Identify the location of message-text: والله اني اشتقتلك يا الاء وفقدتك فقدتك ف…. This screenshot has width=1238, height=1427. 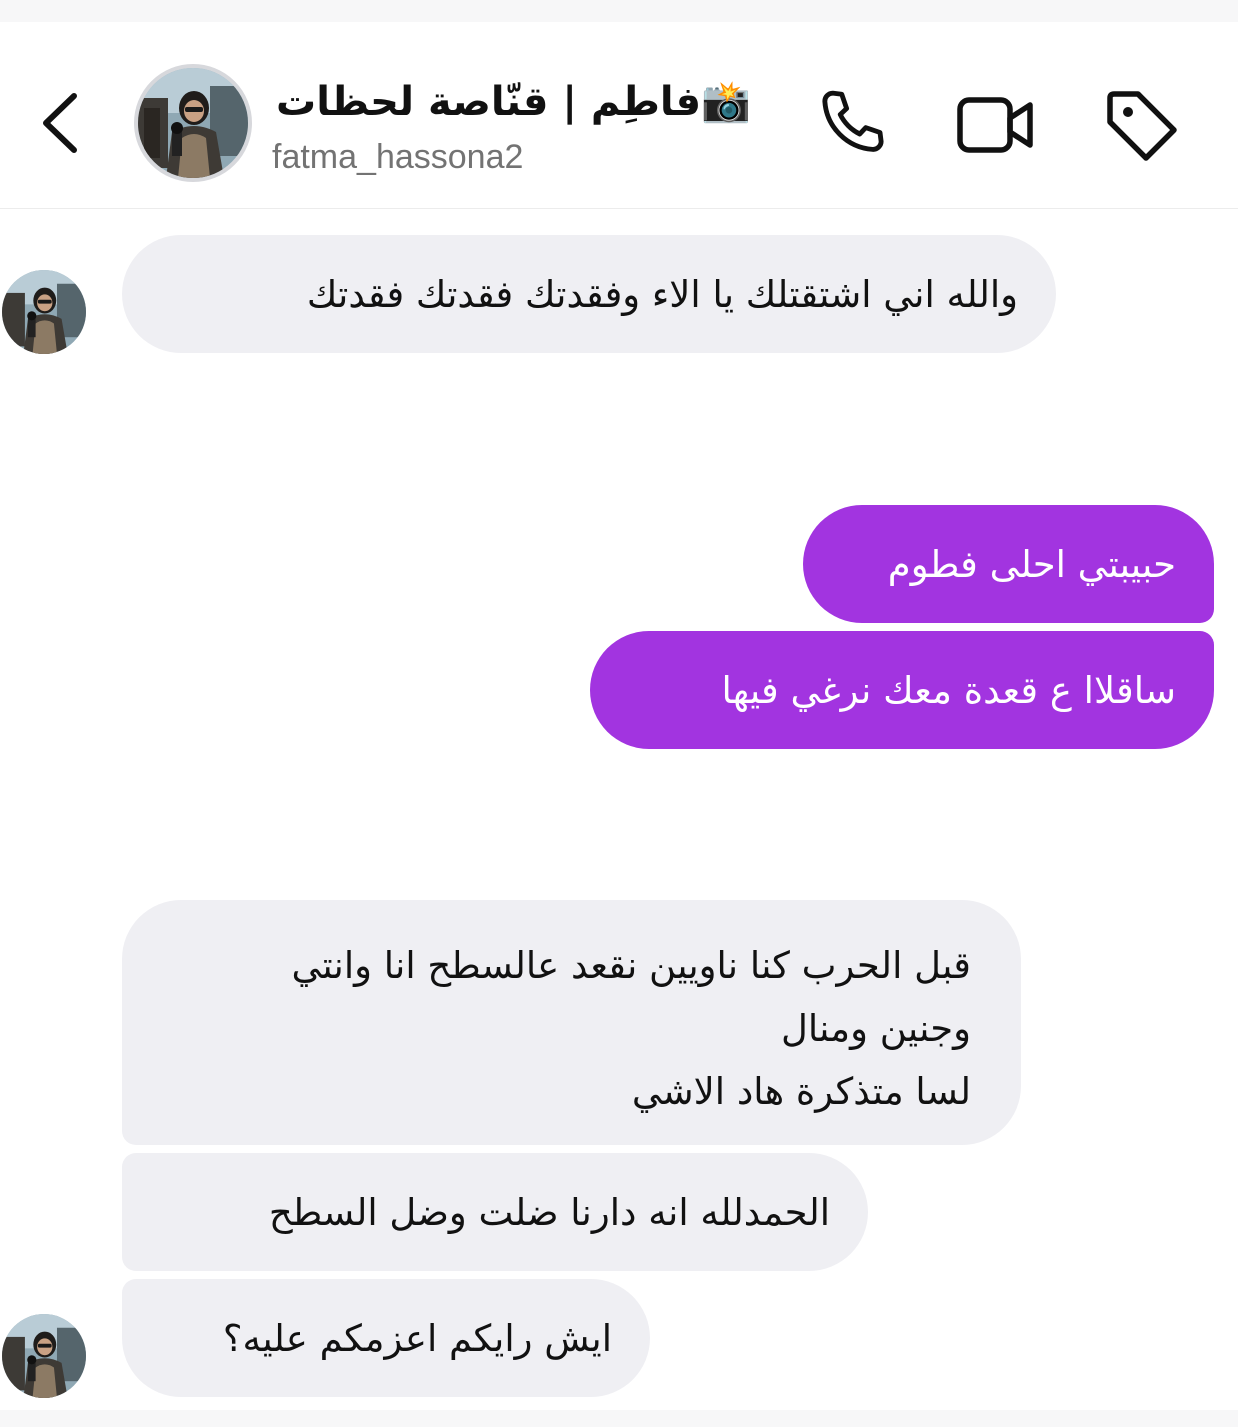
(662, 294).